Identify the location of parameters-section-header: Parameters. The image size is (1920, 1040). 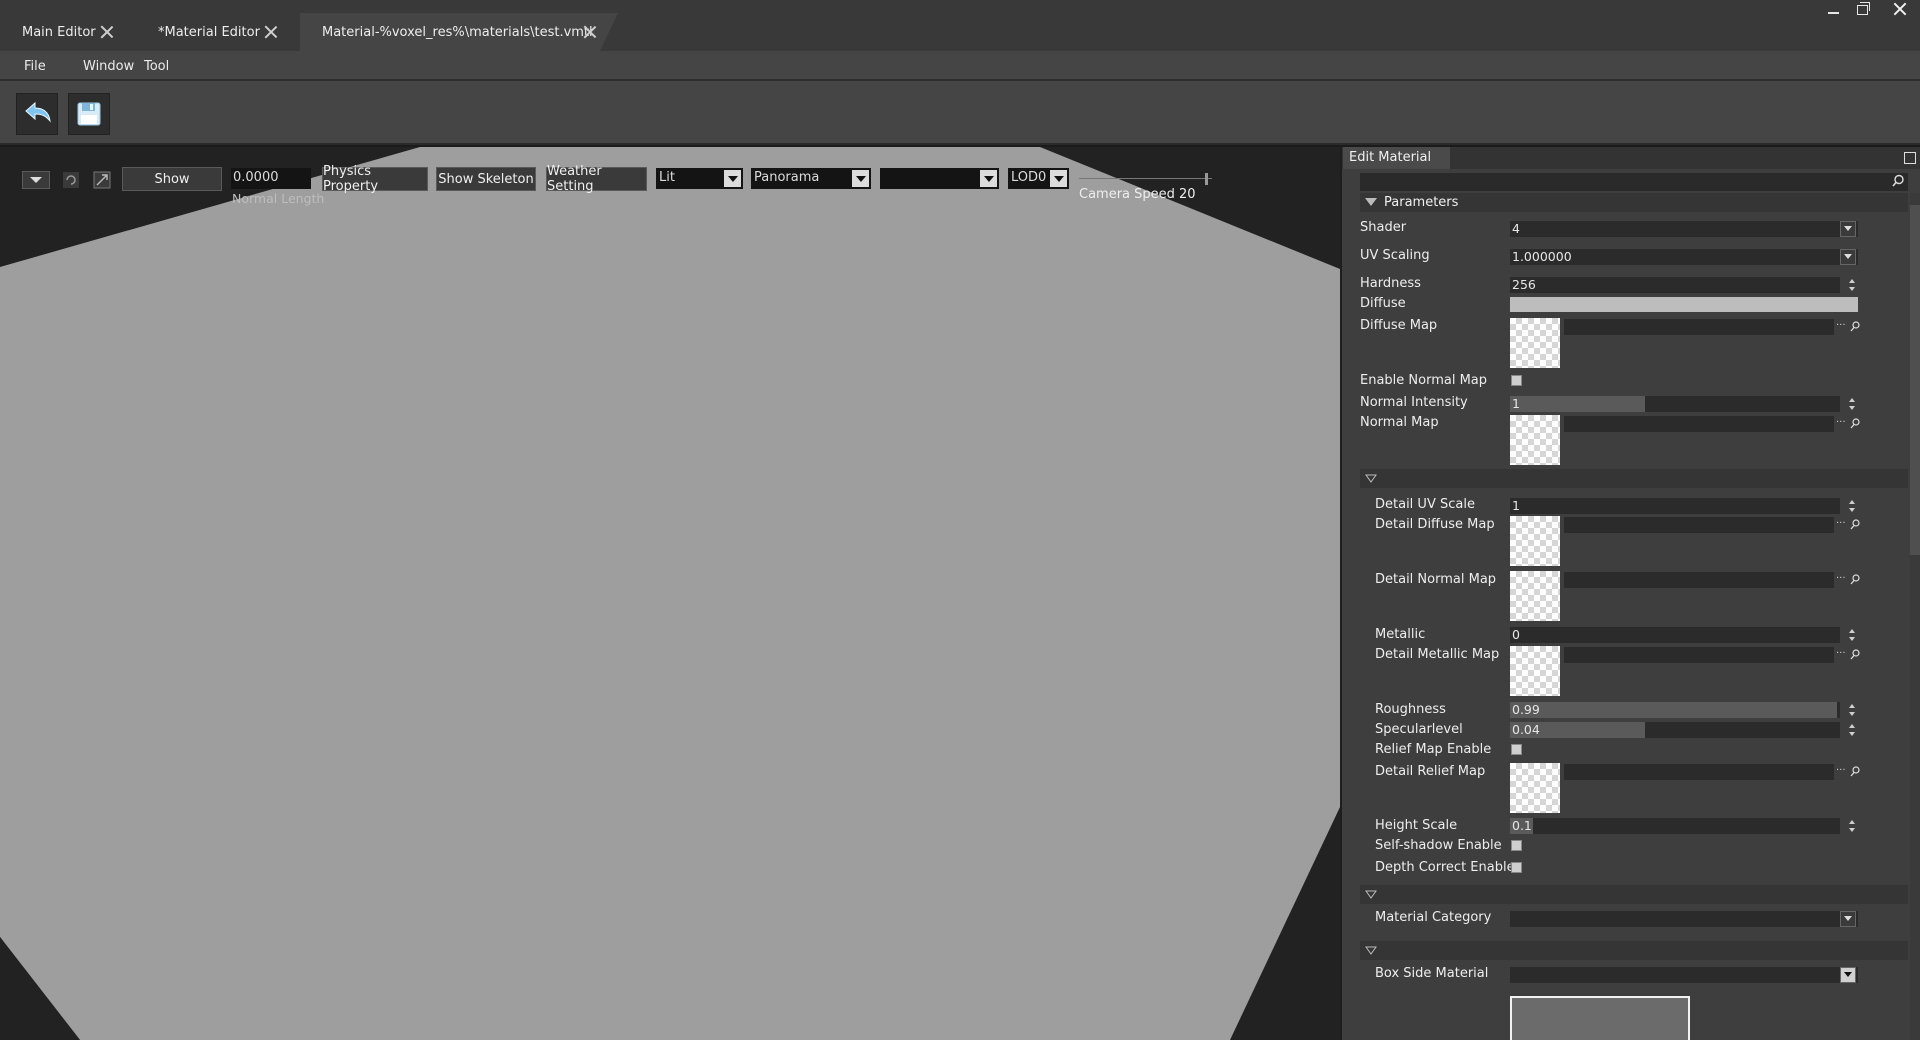
(1634, 202).